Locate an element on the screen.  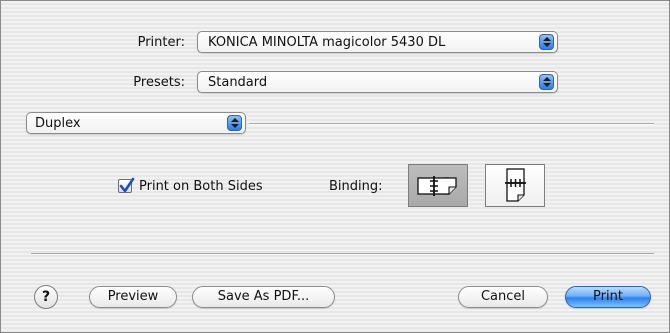
printer-popup: KONICA MINOLTA magicolor 5430 DL is located at coordinates (377, 42).